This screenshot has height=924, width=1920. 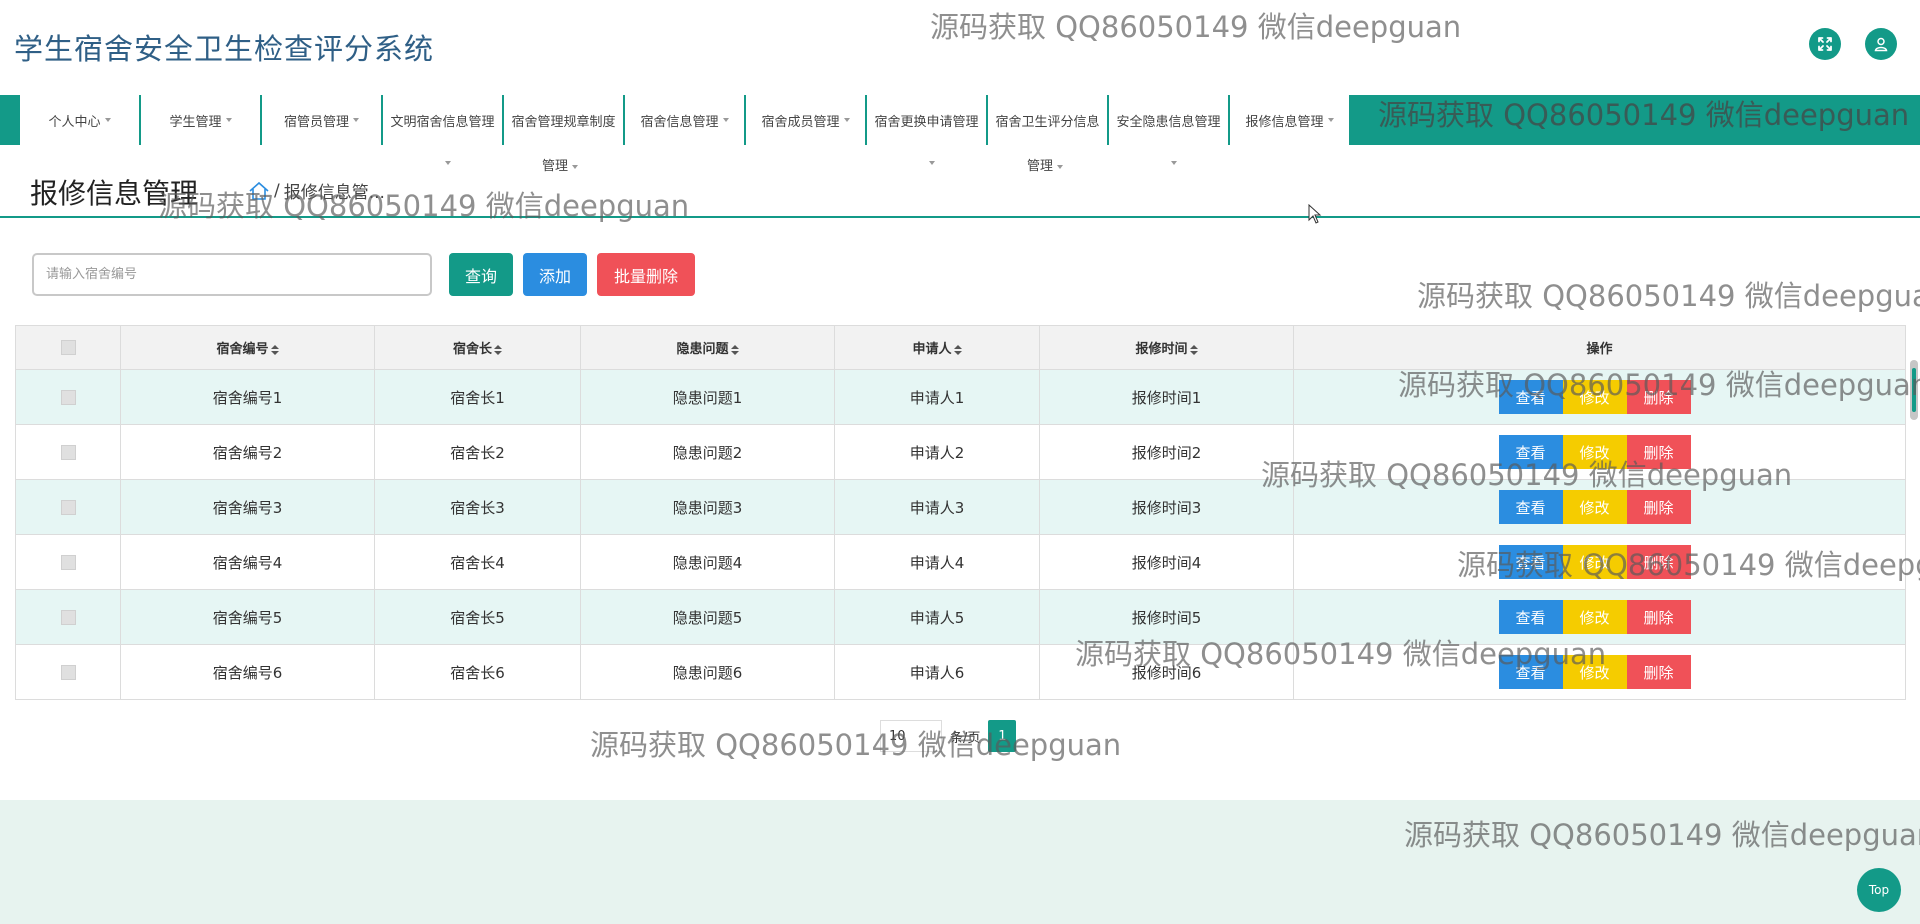 What do you see at coordinates (937, 347) in the screenshot?
I see `header-applicant: 申请人` at bounding box center [937, 347].